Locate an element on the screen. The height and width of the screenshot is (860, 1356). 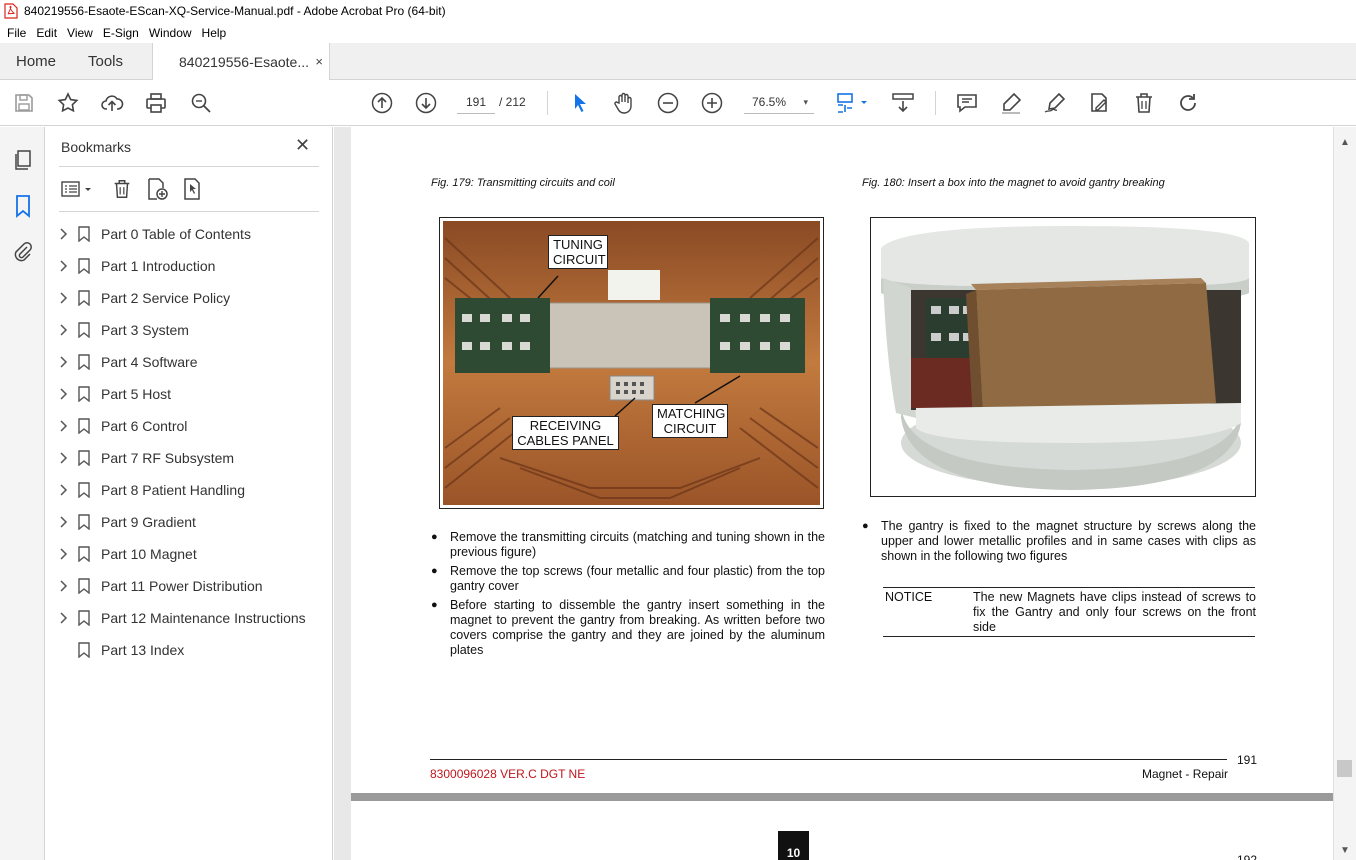
bookmark-item: Part 3 System is located at coordinates (189, 330).